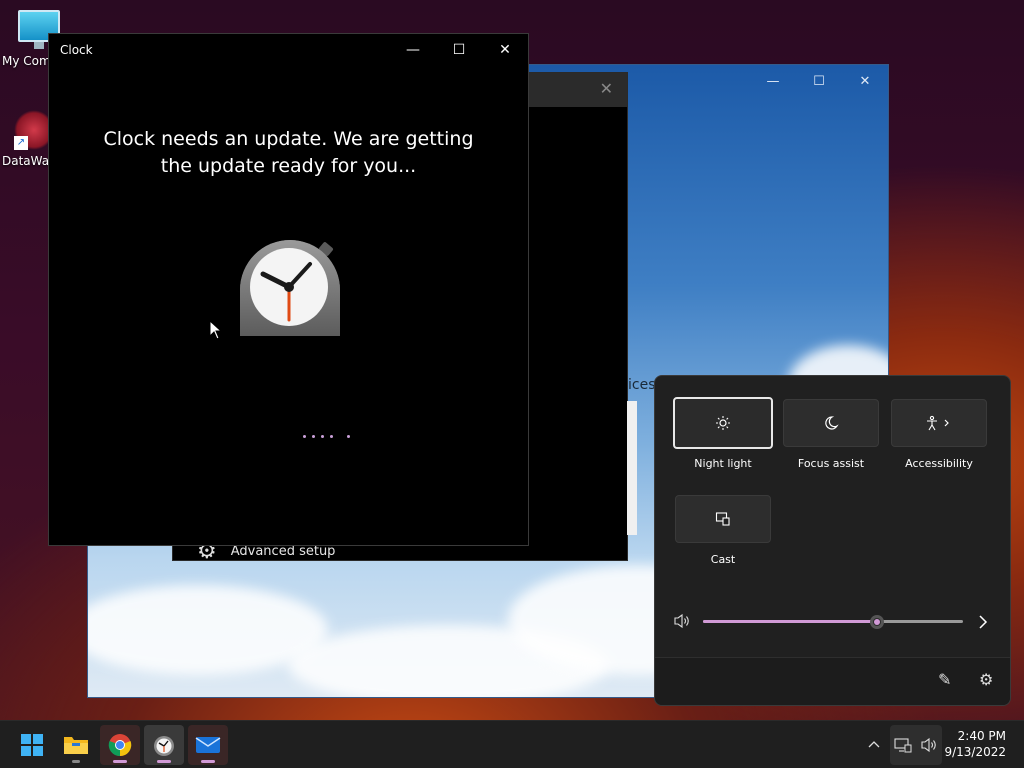 The width and height of the screenshot is (1024, 768). I want to click on start-button, so click(32, 745).